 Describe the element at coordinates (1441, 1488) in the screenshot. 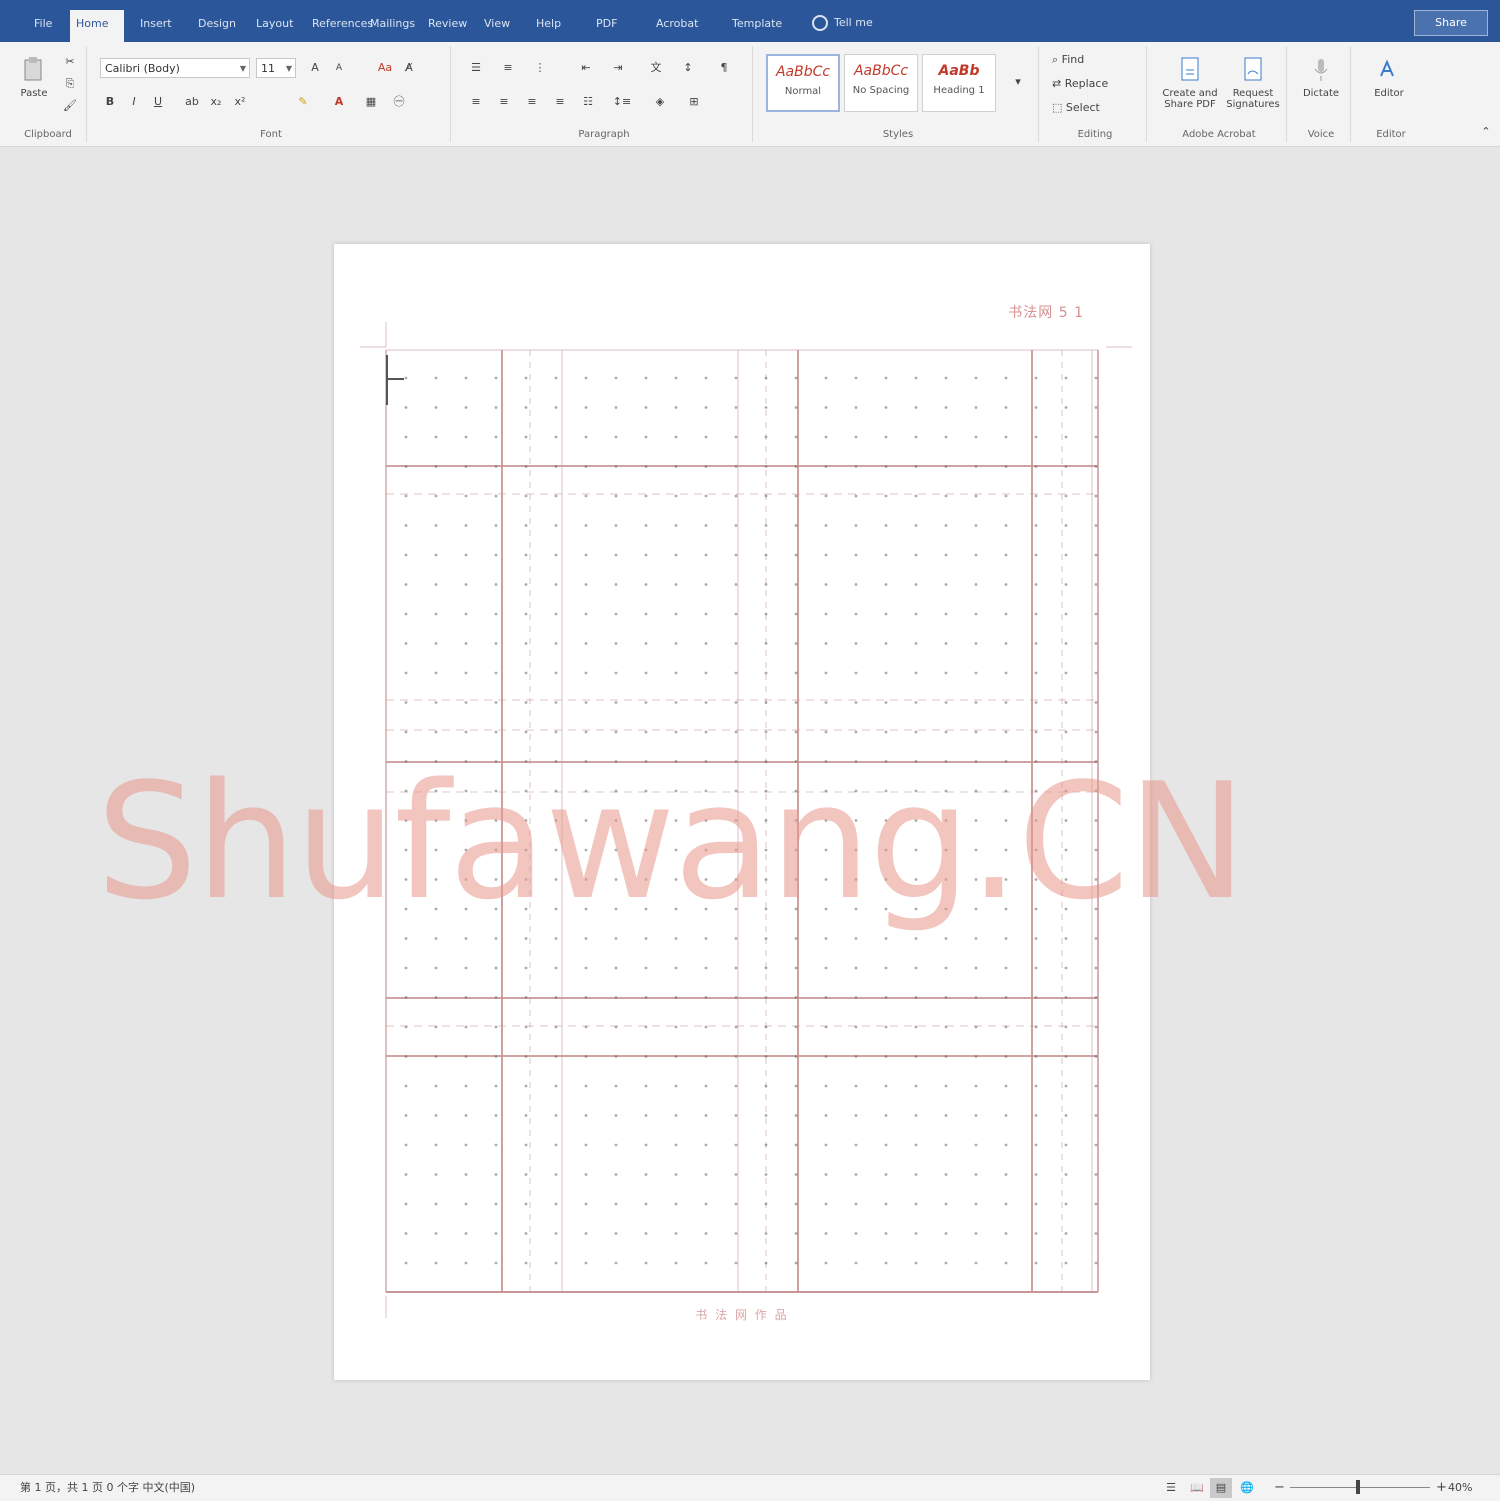

I see `zoom-in-icon: +` at that location.